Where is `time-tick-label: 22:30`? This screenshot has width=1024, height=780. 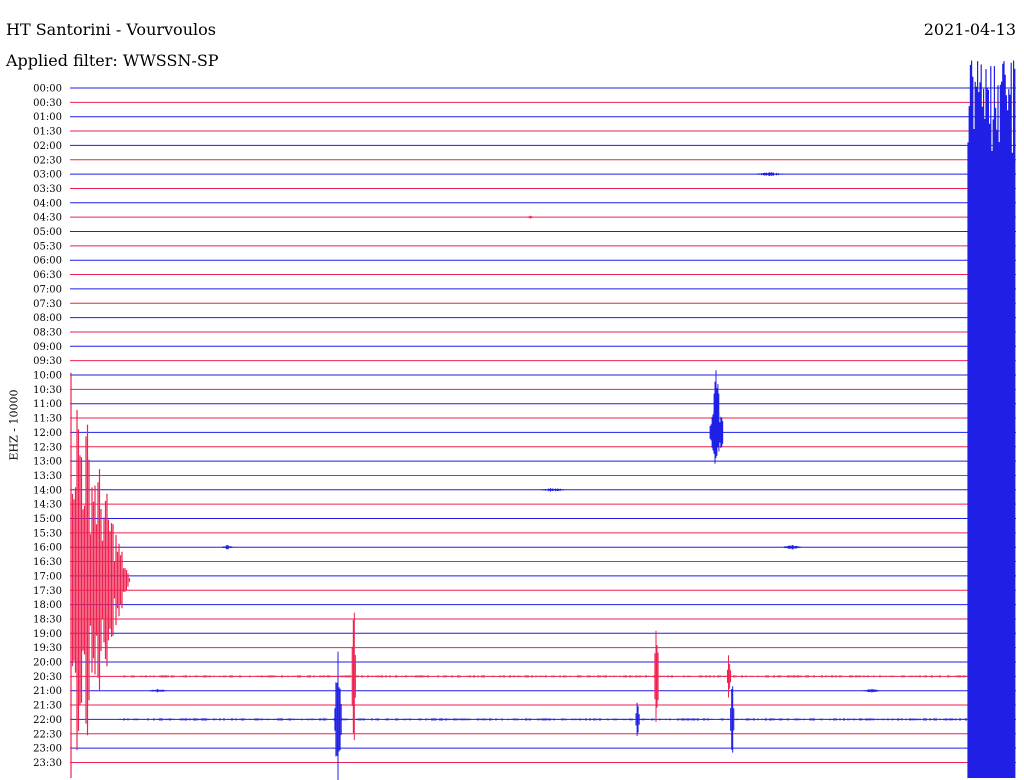 time-tick-label: 22:30 is located at coordinates (47, 734).